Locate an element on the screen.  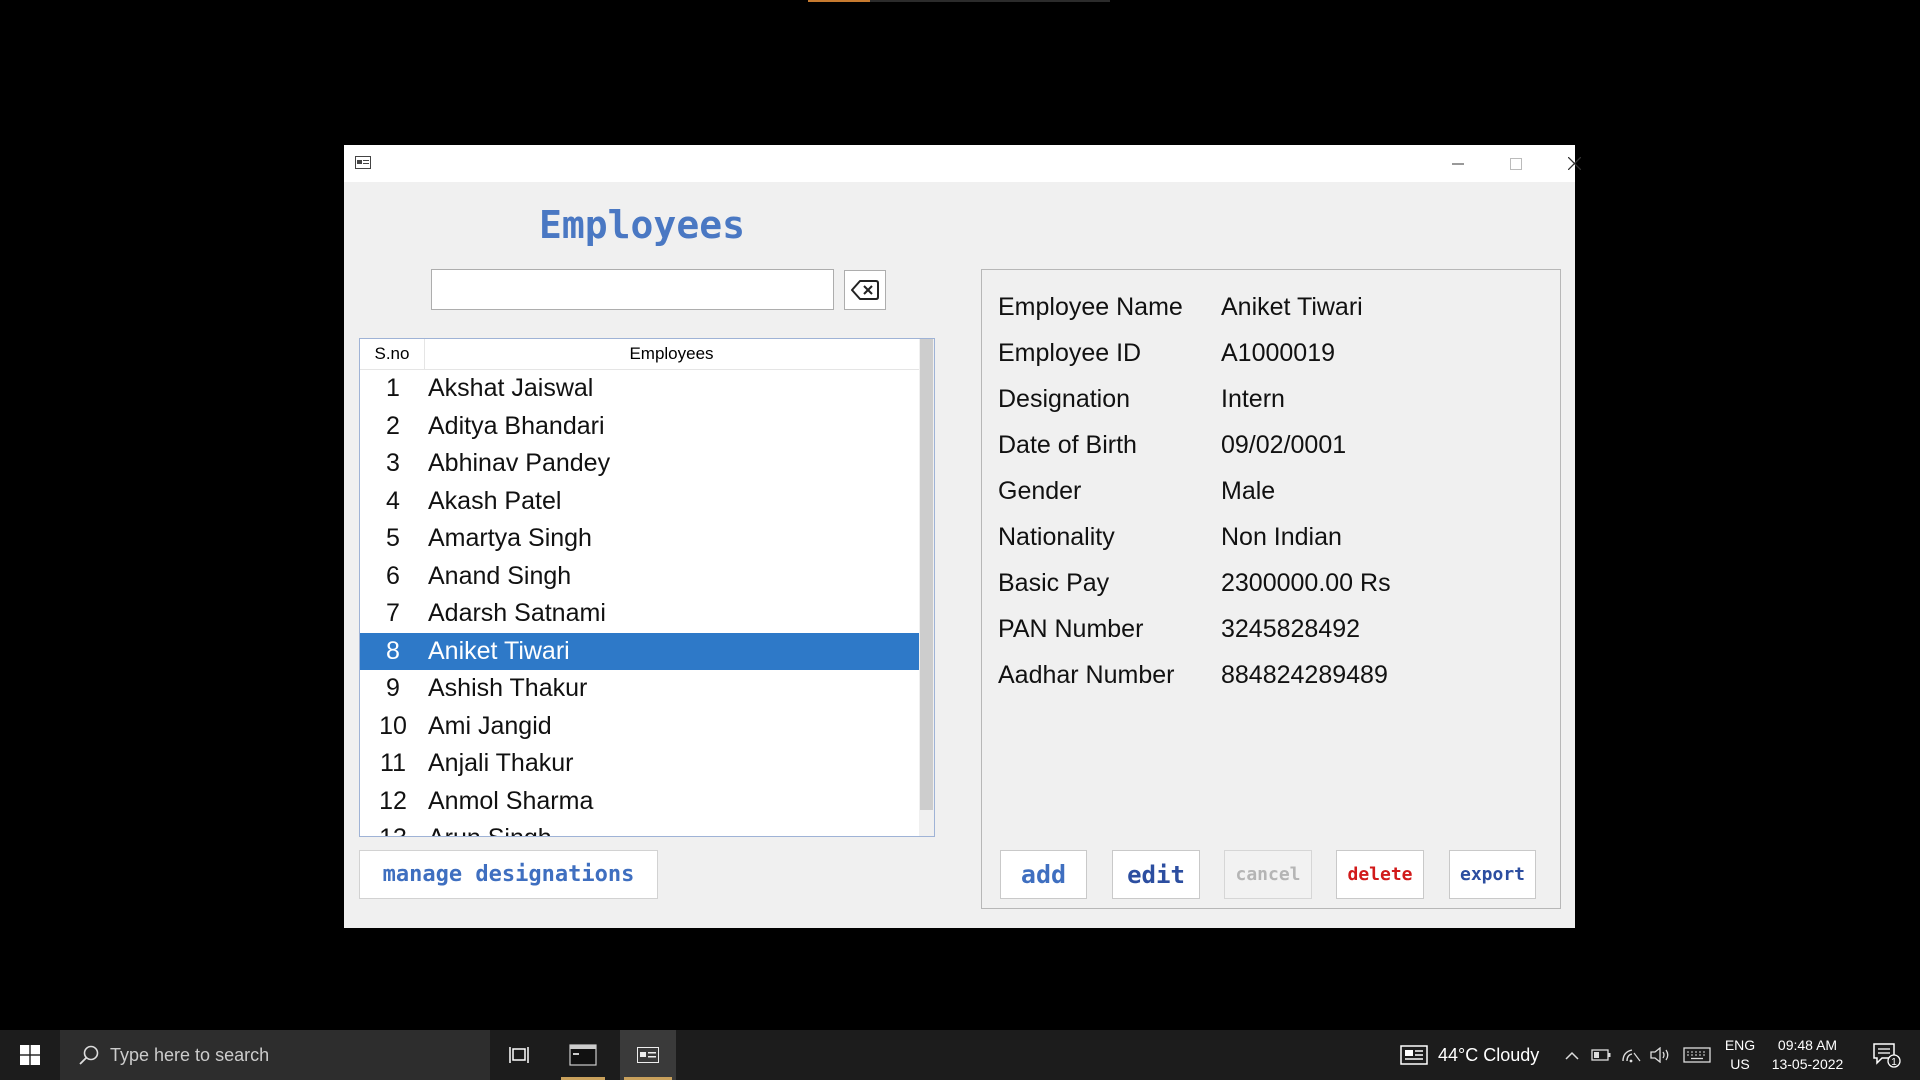
row-employee-name: Amartya Singh is located at coordinates (510, 538).